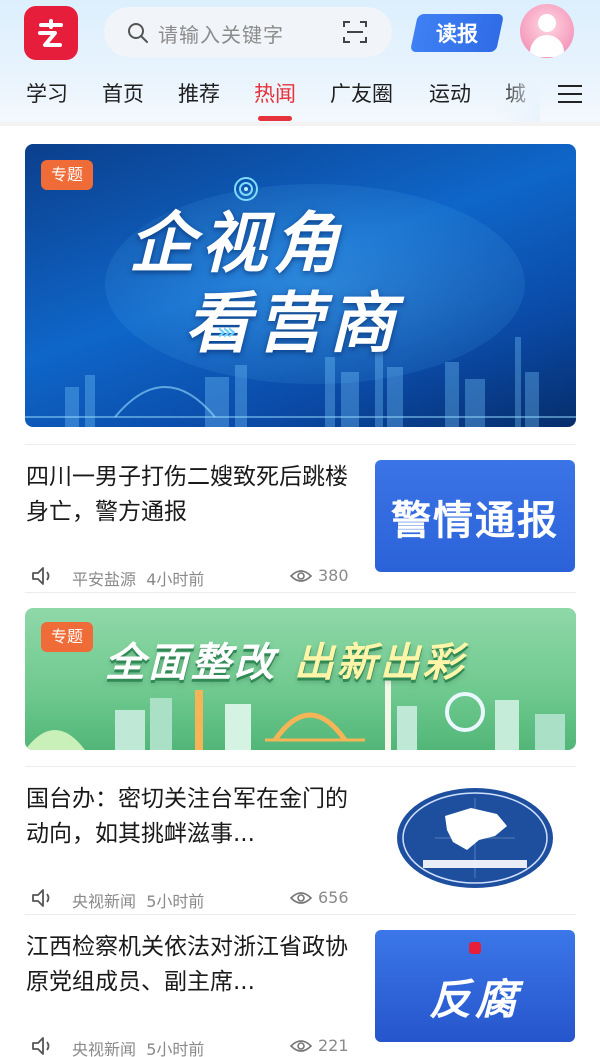  I want to click on tab-friends-circle: 广友圈, so click(361, 93).